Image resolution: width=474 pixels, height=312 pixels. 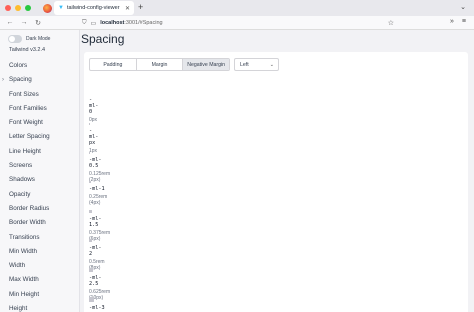 I want to click on sidebar-item-border-radius: Border Radius, so click(x=39, y=209).